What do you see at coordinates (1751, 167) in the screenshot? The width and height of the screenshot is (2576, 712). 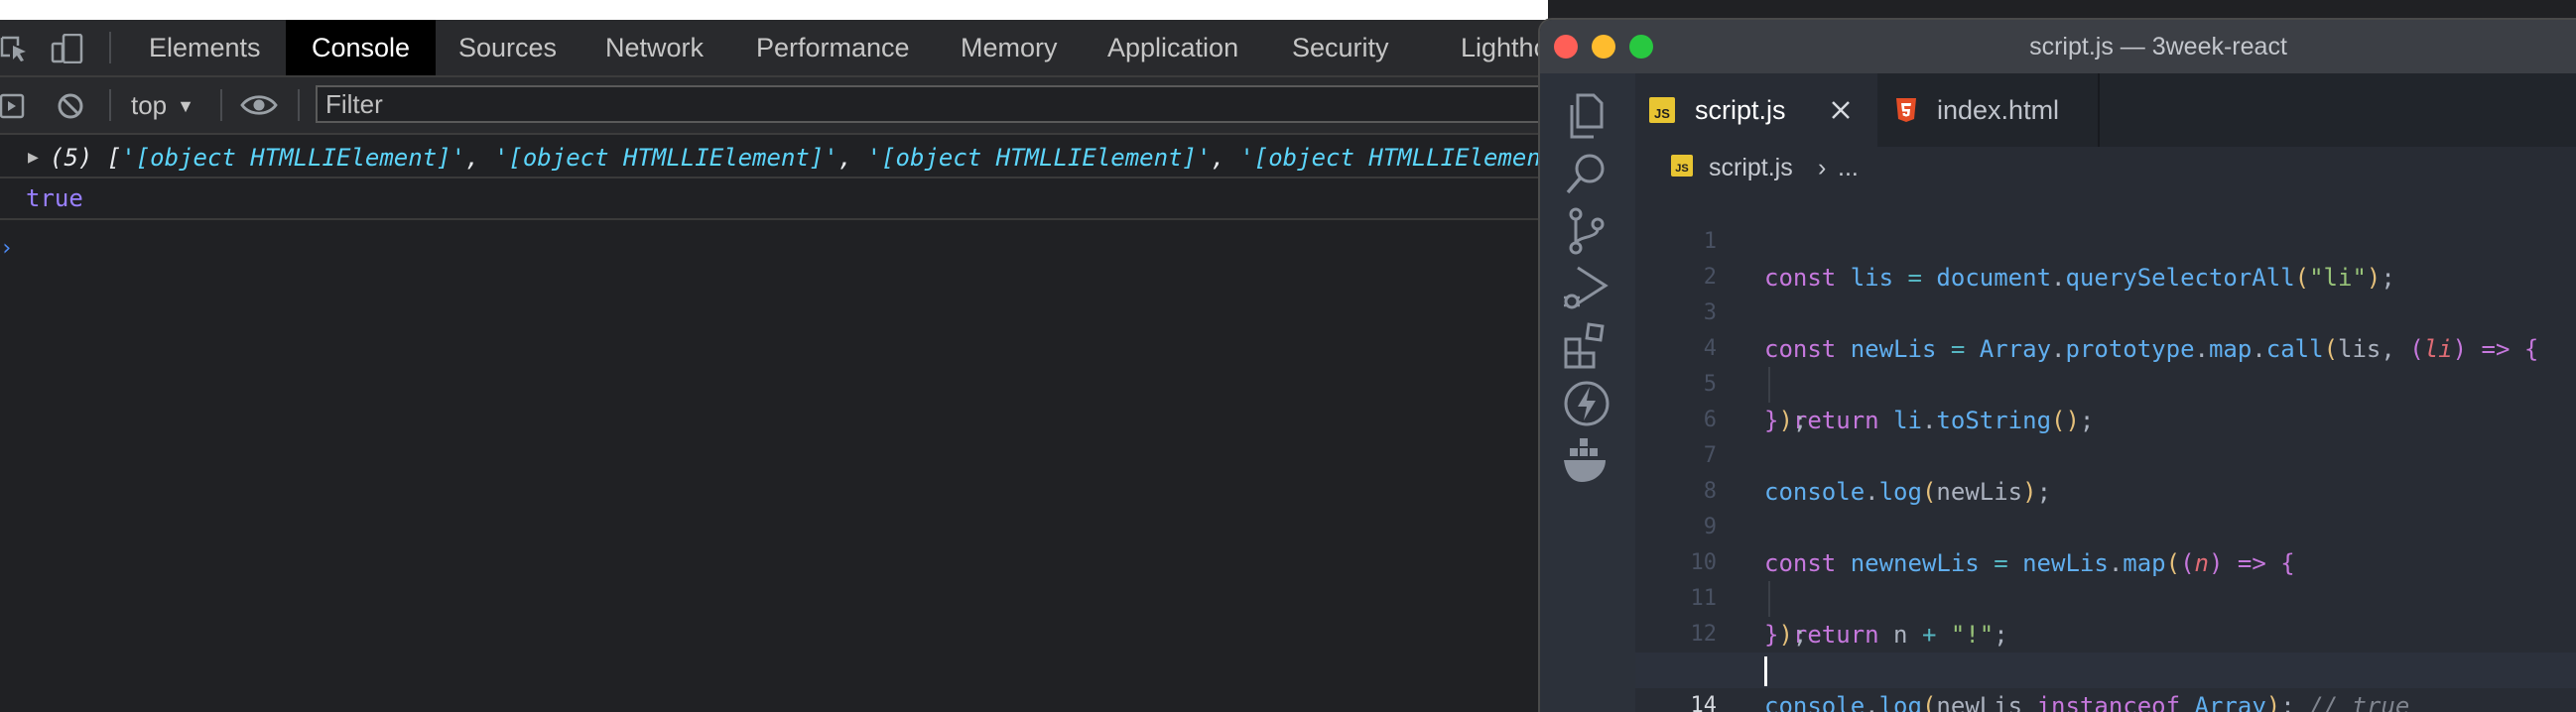 I see `breadcrumb-file: script.js` at bounding box center [1751, 167].